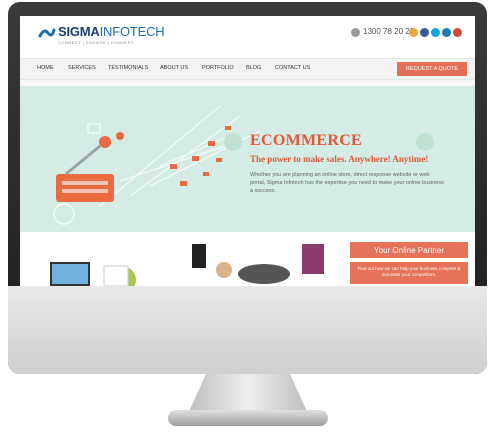  I want to click on google-icon, so click(457, 32).